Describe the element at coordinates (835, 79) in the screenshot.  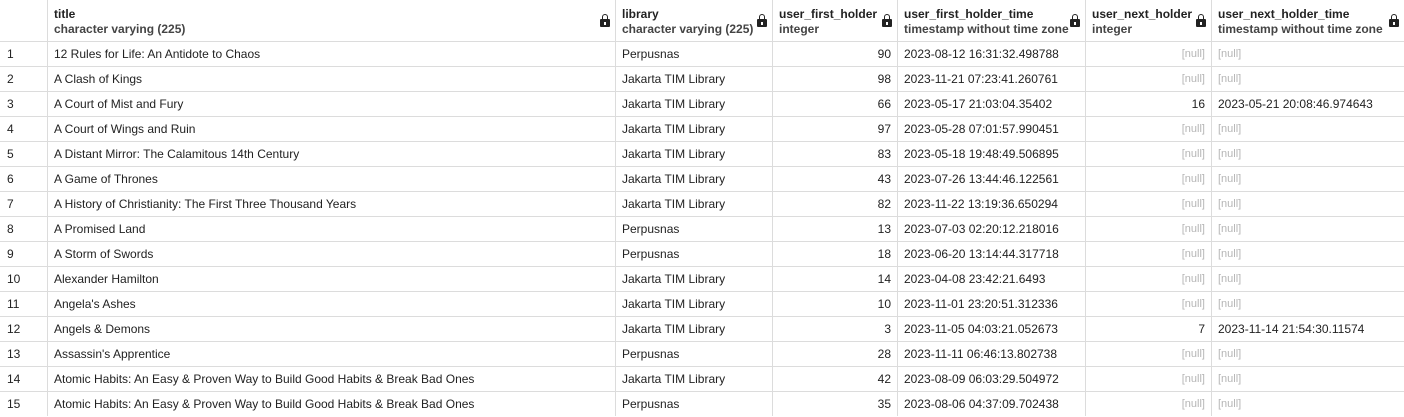
I see `cell-user-first-holder: 98` at that location.